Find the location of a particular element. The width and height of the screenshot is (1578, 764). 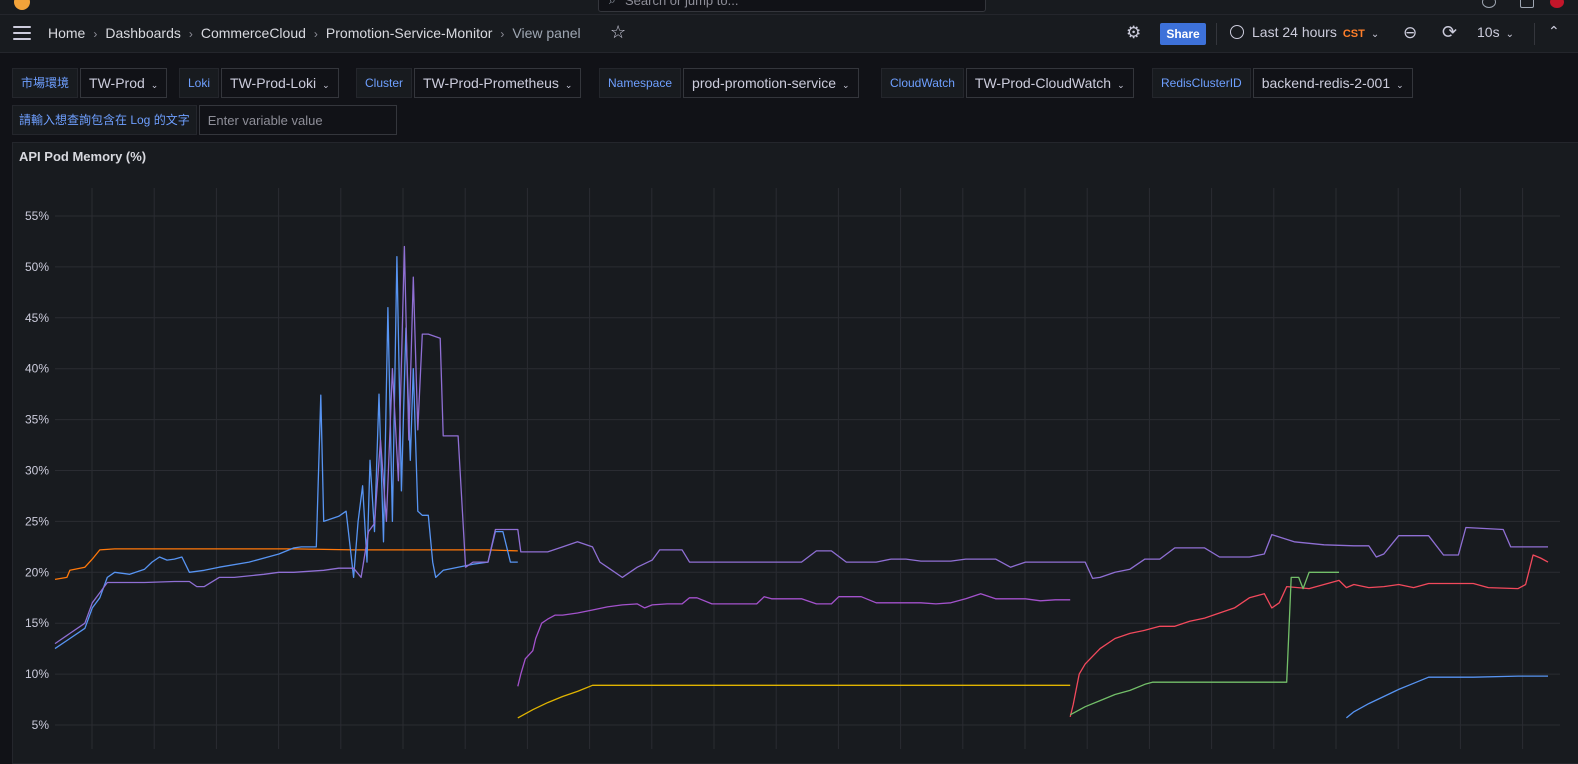

y-tick-label: 55% is located at coordinates (37, 216).